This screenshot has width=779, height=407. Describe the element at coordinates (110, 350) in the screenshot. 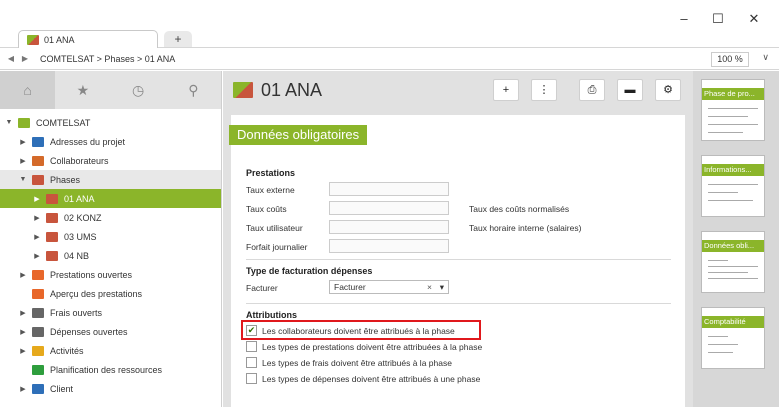

I see `sidebar-item: ▶ Activités` at that location.